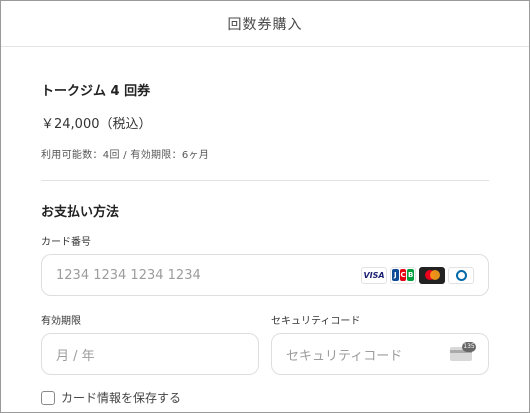  What do you see at coordinates (265, 397) in the screenshot?
I see `save-card-row: カード情報を保存する` at bounding box center [265, 397].